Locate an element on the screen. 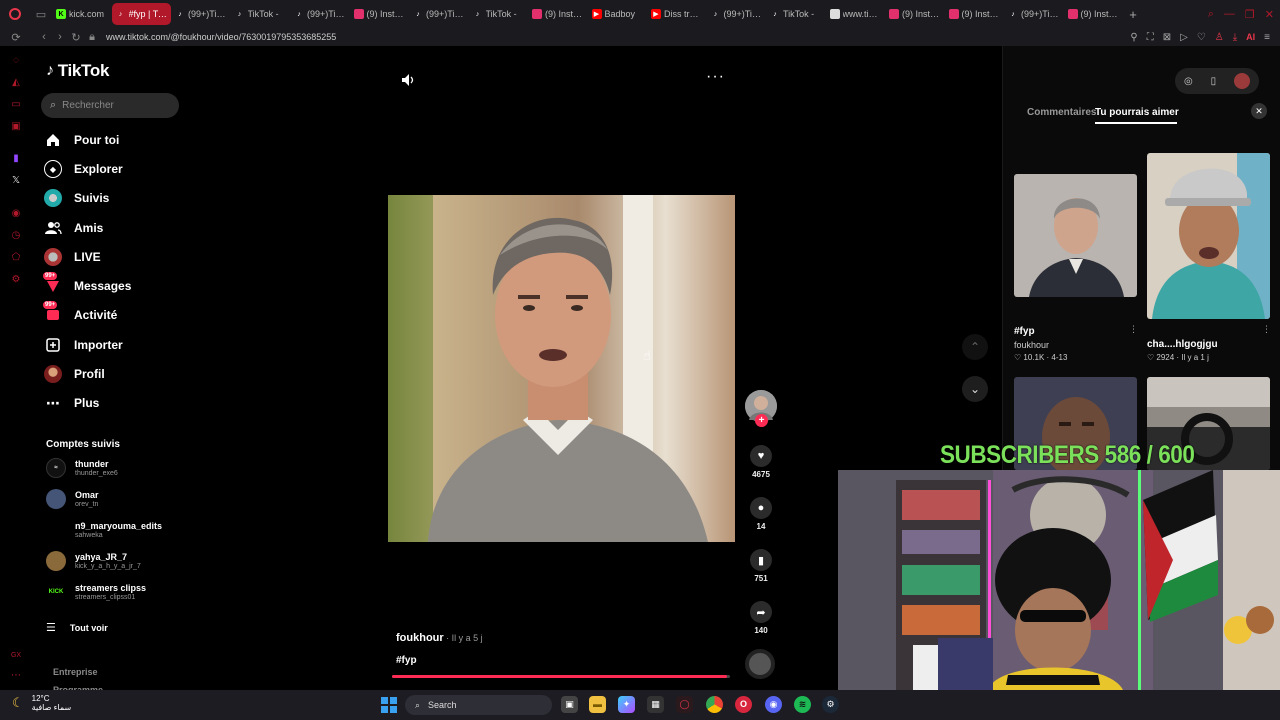 The width and height of the screenshot is (1280, 720). see-all-button: ☰ Tout voir is located at coordinates (77, 627).